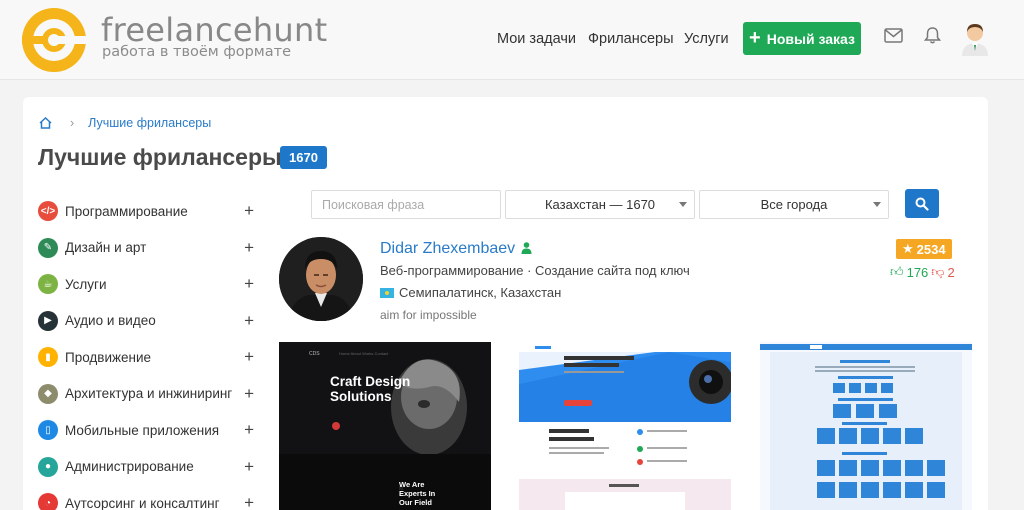 Image resolution: width=1024 pixels, height=510 pixels. Describe the element at coordinates (48, 430) in the screenshot. I see `phone-icon: ▯` at that location.